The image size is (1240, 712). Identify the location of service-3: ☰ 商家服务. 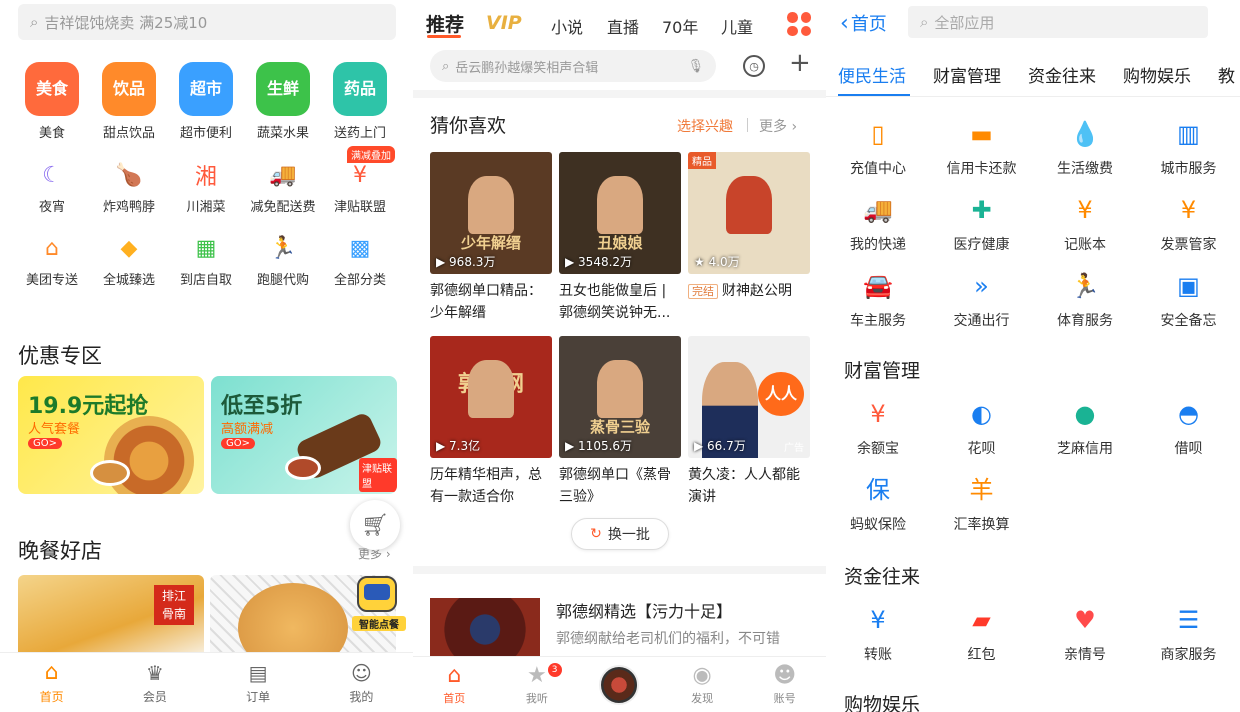
(1188, 635).